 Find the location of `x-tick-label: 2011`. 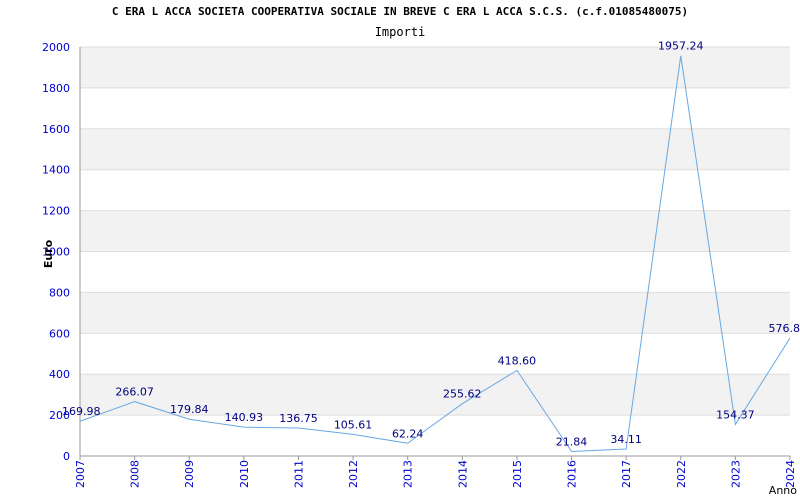

x-tick-label: 2011 is located at coordinates (298, 474).